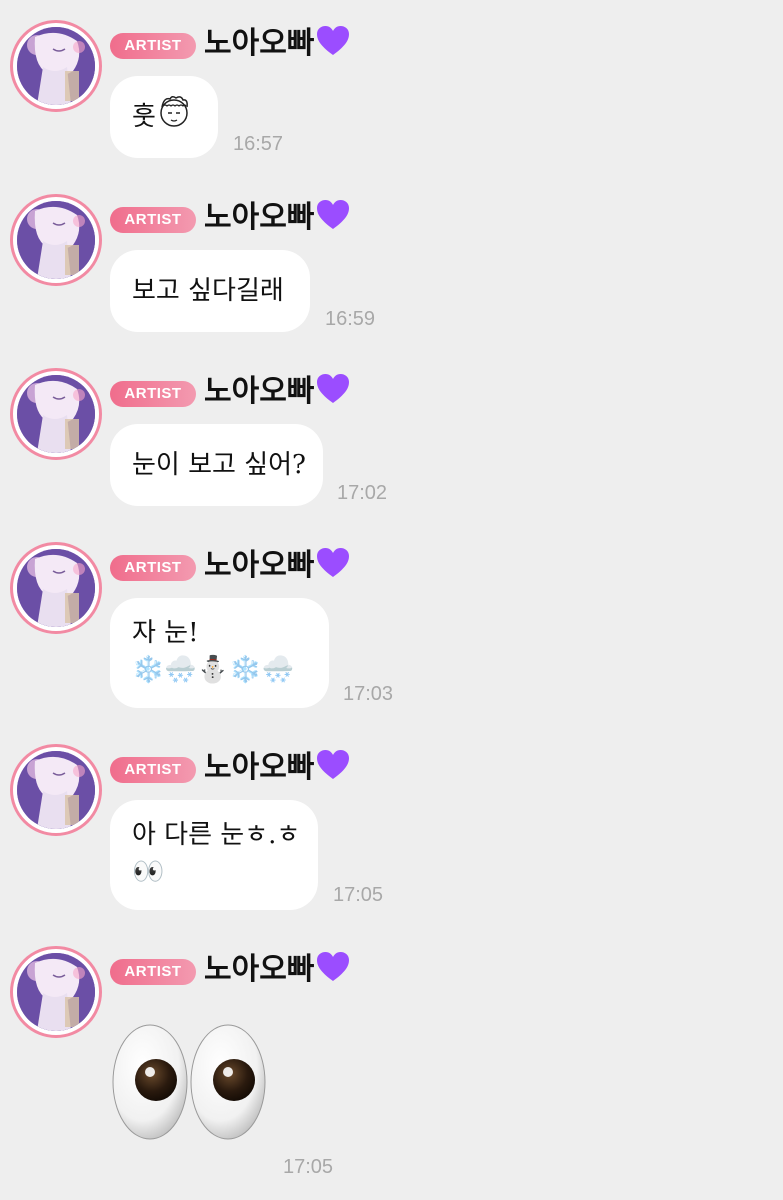 The width and height of the screenshot is (783, 1200). I want to click on message-text: 자 눈!, so click(165, 633).